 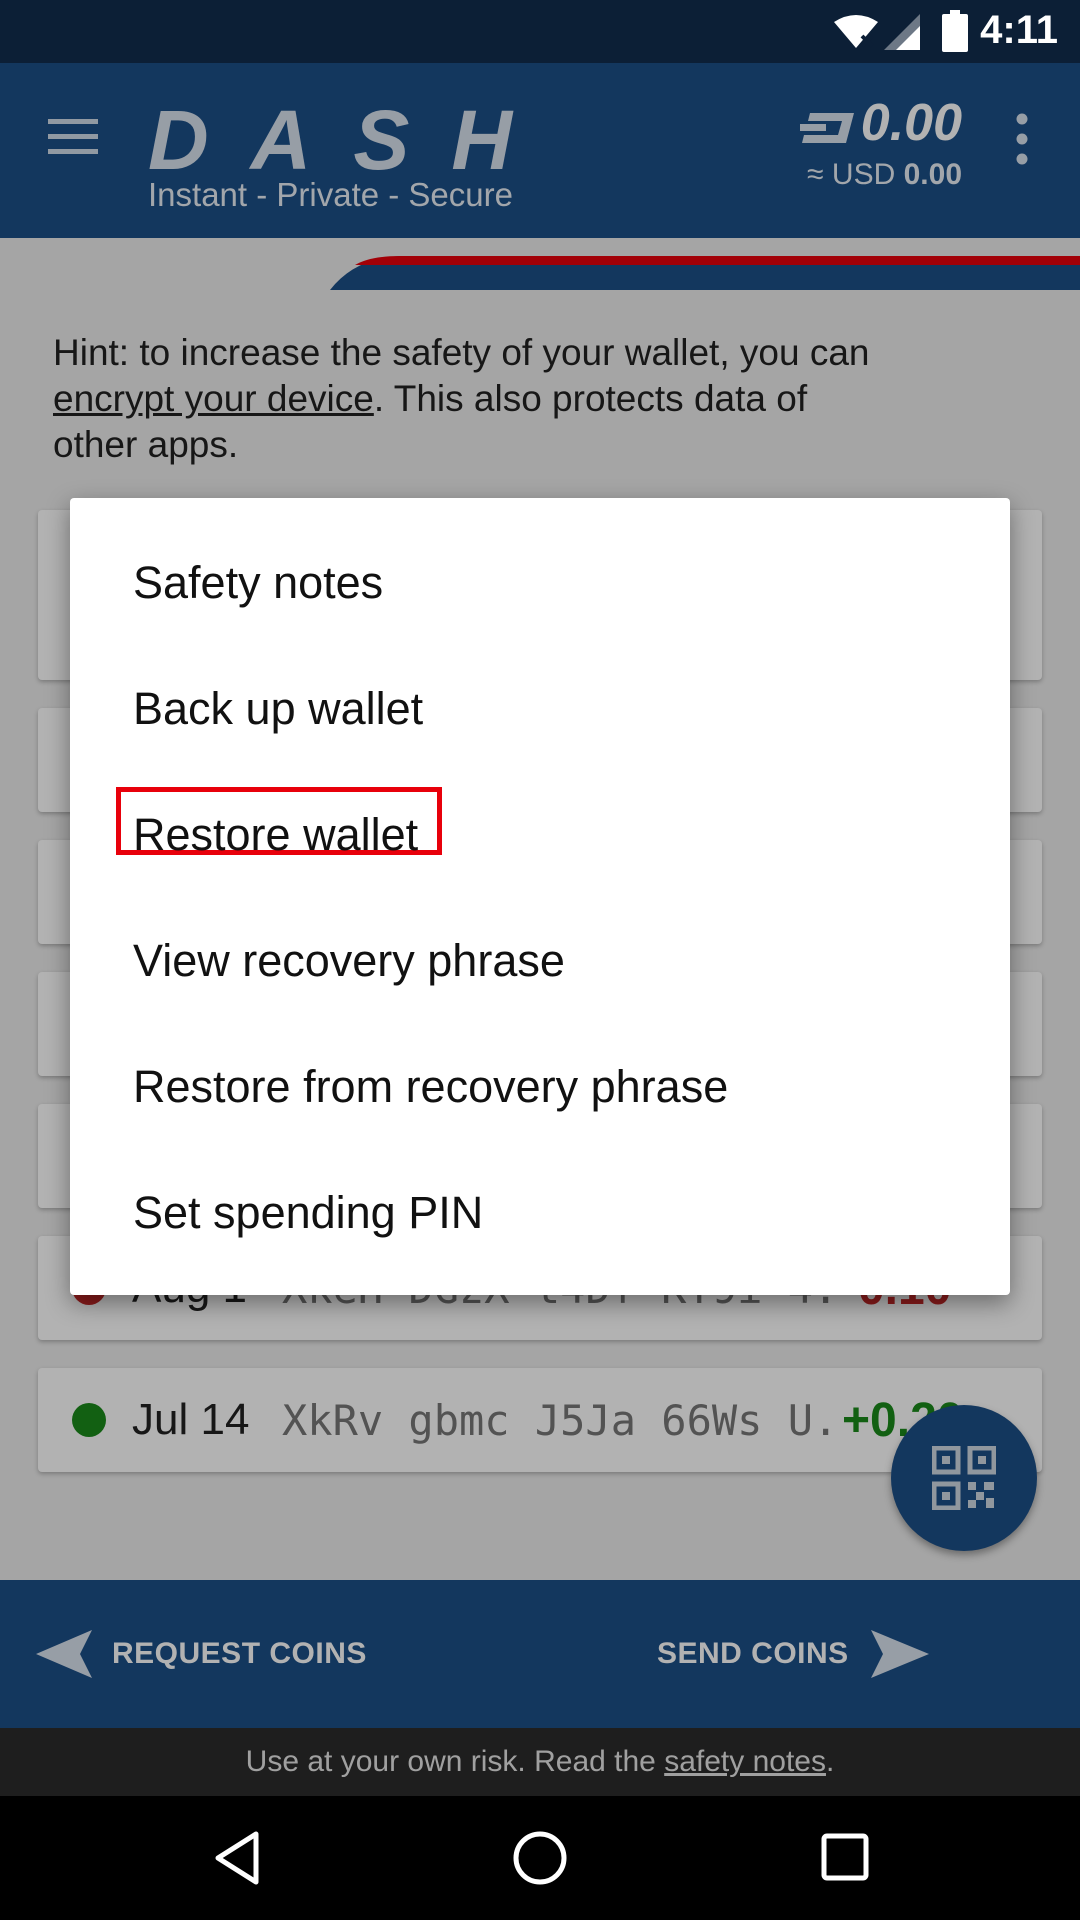 I want to click on menu-item-label: View recovery phrase, so click(x=349, y=960).